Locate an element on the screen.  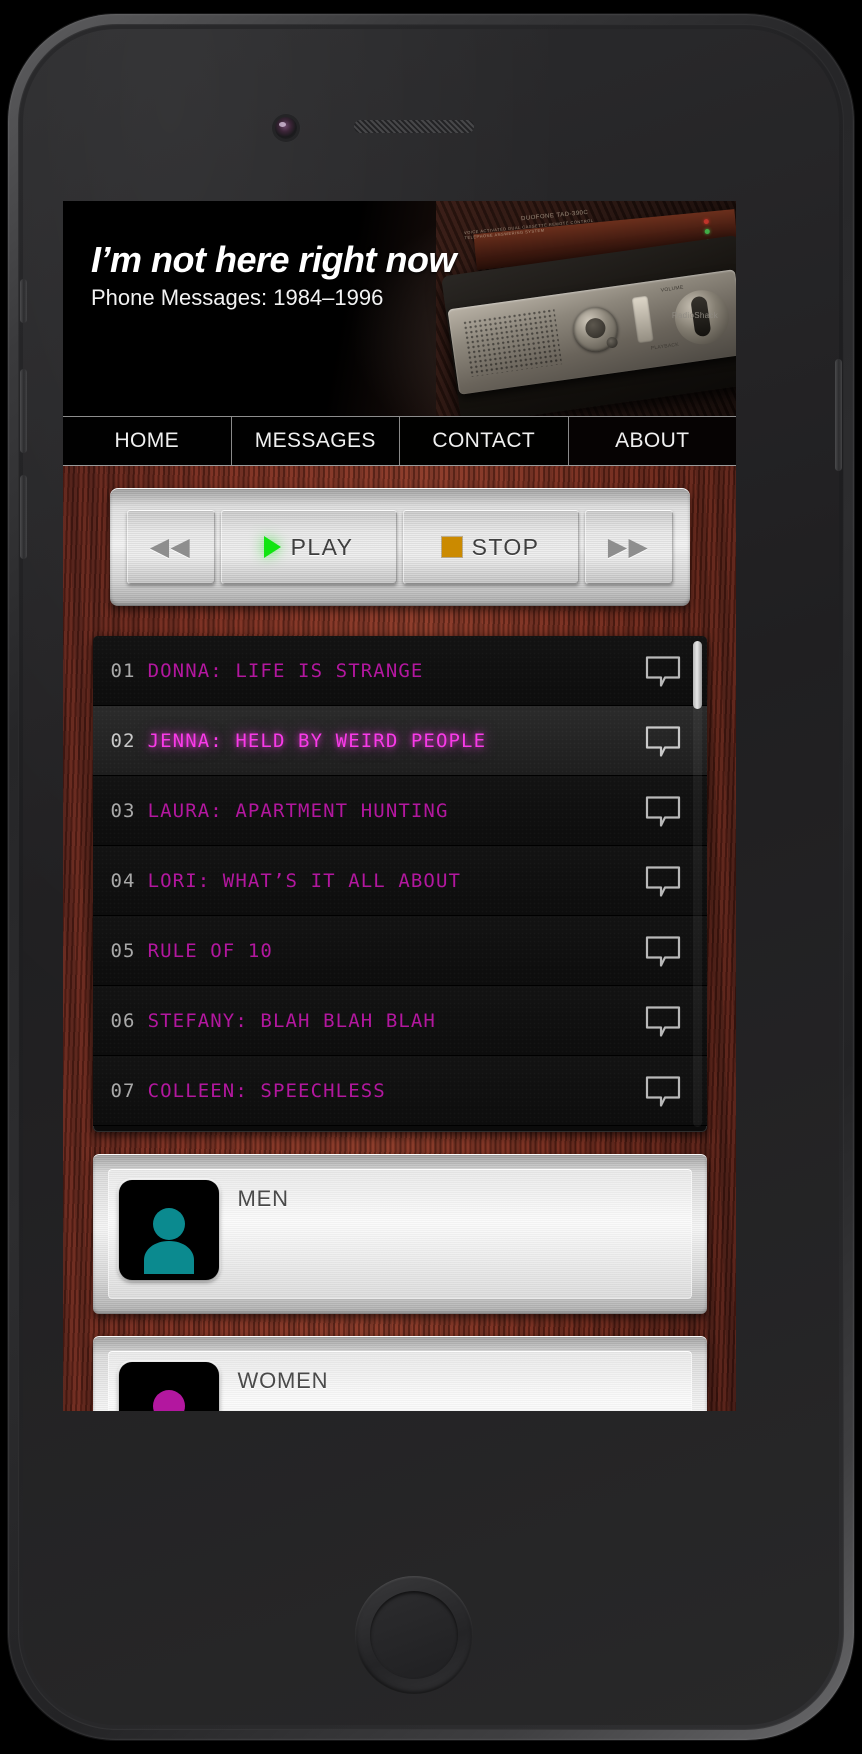
message-list-scrollbar-thumb is located at coordinates (697, 675).